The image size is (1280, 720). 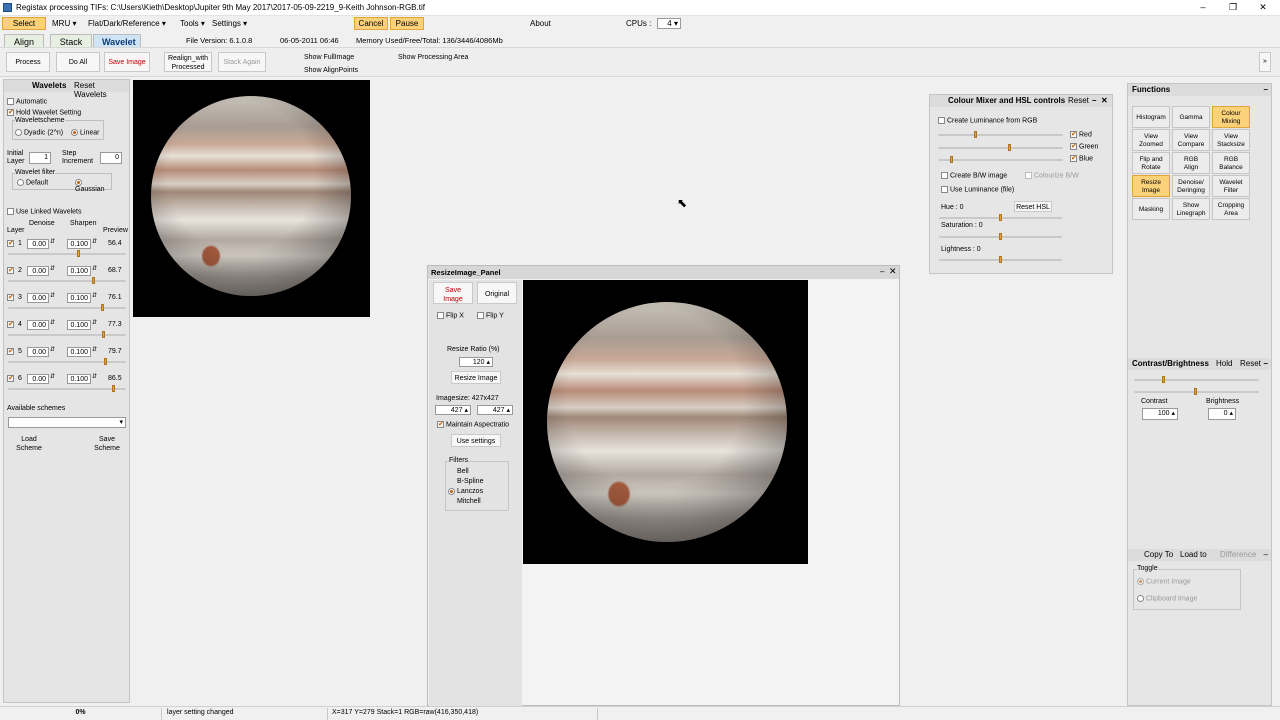 I want to click on reset-hsl-button: Reset HSL, so click(x=1033, y=206).